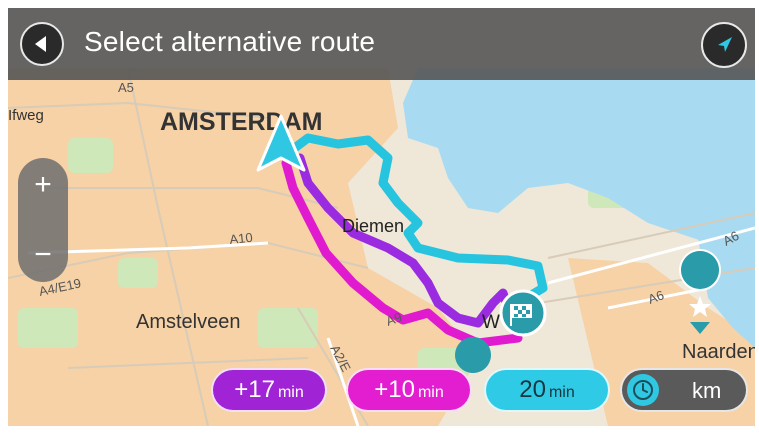  I want to click on map-label-amstelveen: Amstelveen, so click(188, 322).